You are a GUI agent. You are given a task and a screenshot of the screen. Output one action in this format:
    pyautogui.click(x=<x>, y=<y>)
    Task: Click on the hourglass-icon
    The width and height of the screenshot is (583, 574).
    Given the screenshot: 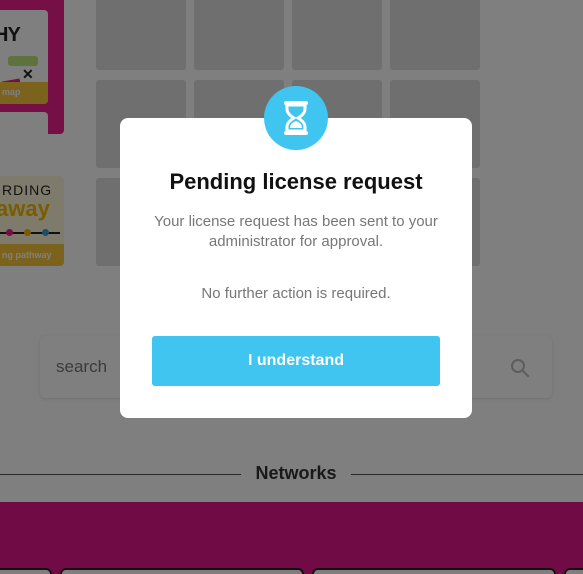 What is the action you would take?
    pyautogui.click(x=296, y=118)
    